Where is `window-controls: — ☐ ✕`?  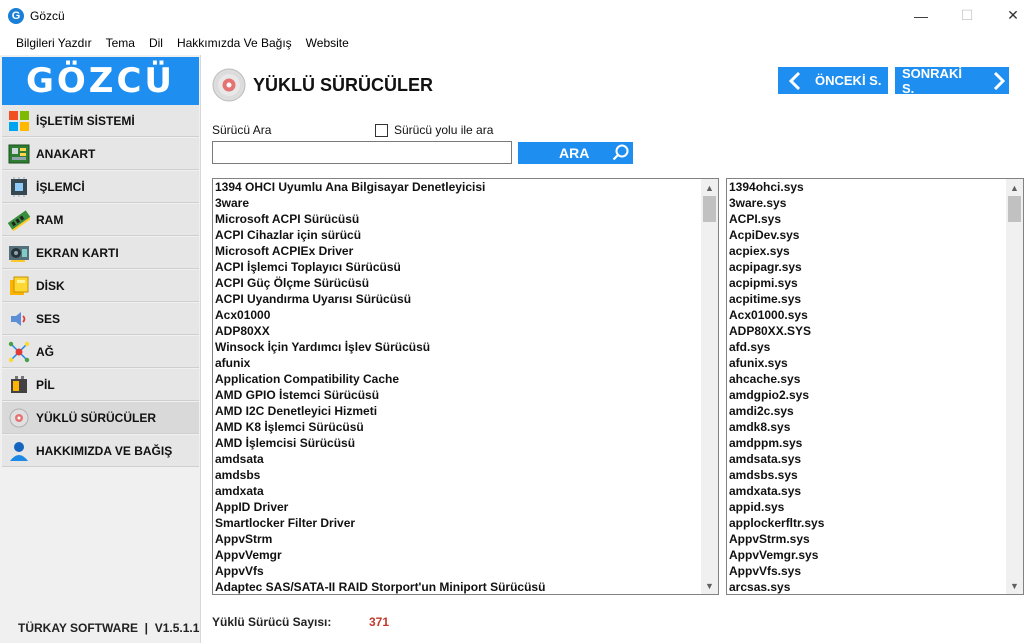
window-controls: — ☐ ✕ is located at coordinates (967, 15).